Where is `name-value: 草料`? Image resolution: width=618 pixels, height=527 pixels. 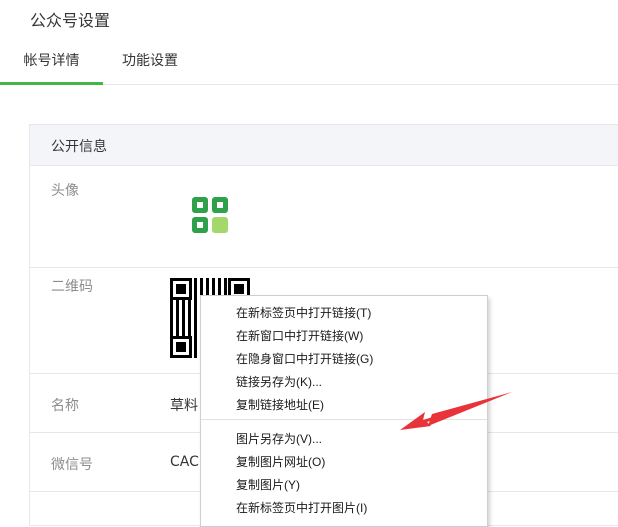
name-value: 草料 is located at coordinates (184, 406).